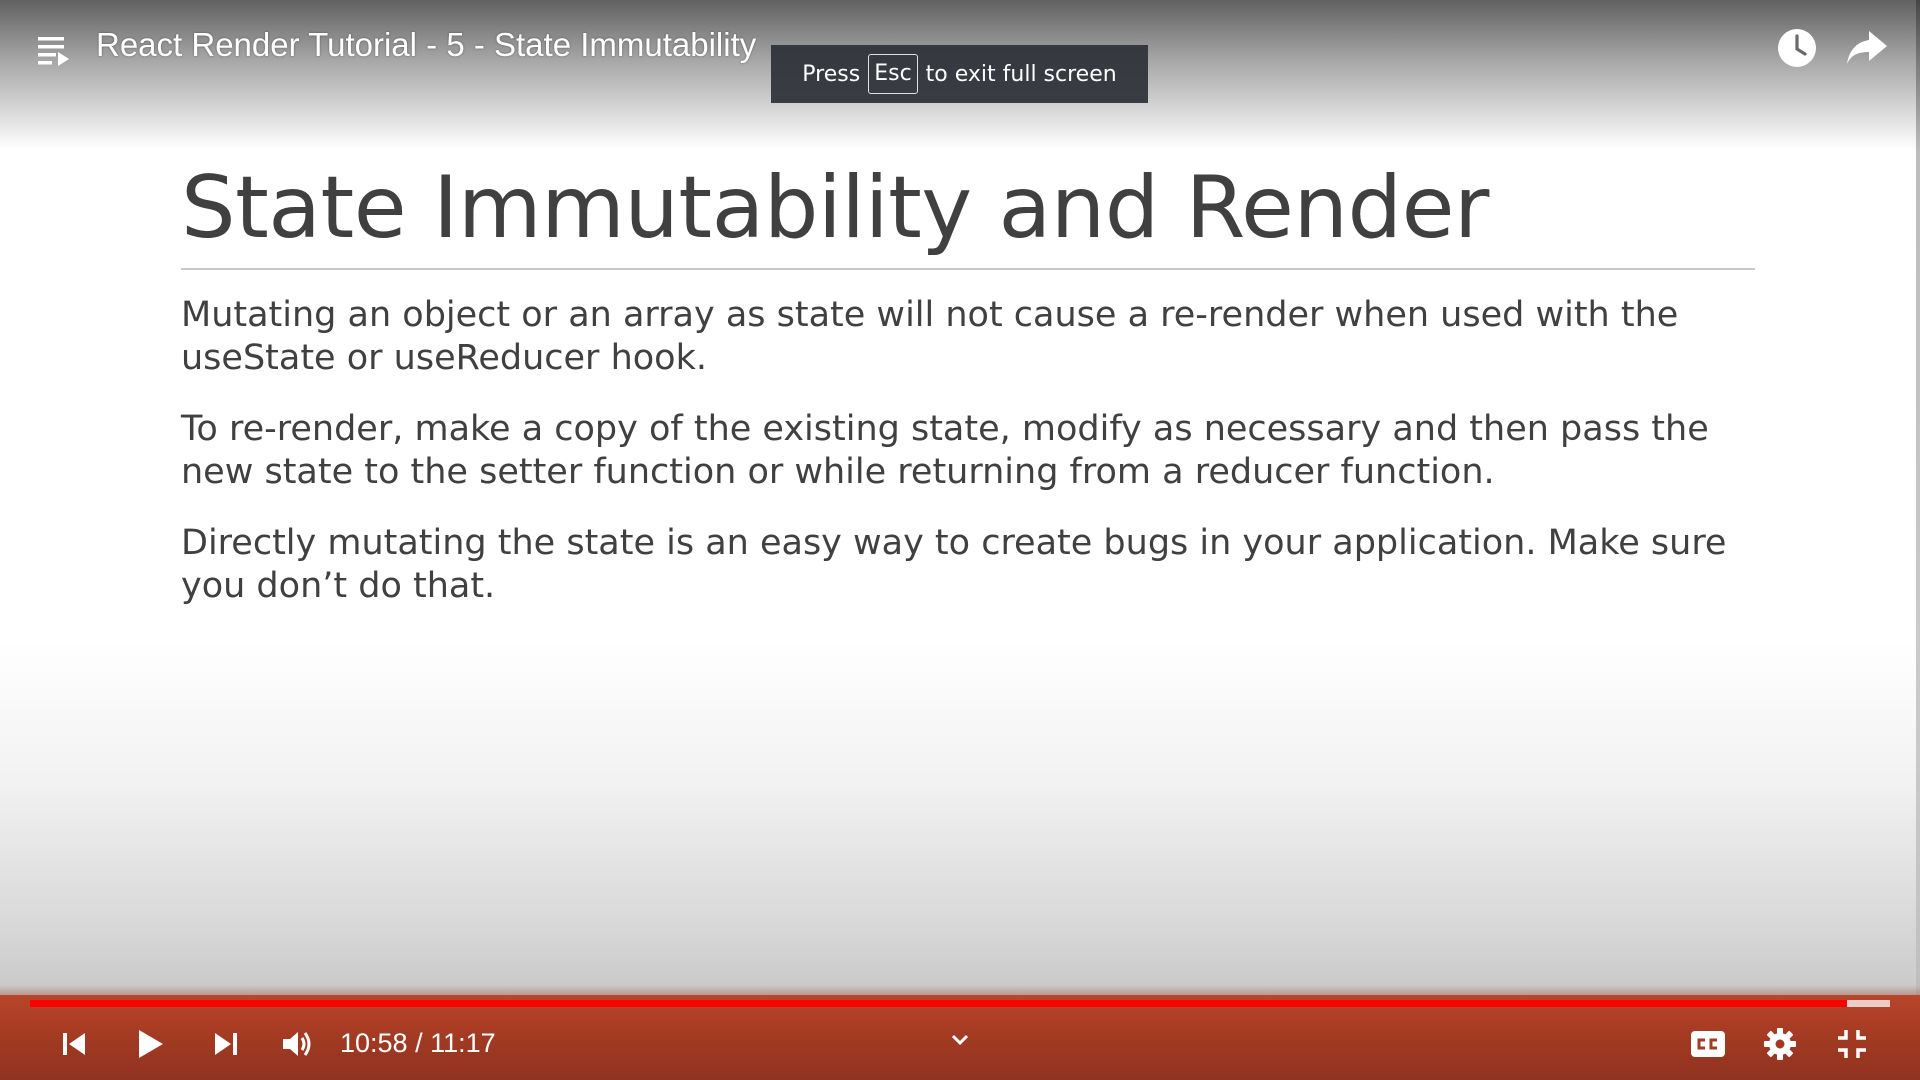 The image size is (1920, 1080). What do you see at coordinates (1867, 48) in the screenshot?
I see `share-icon` at bounding box center [1867, 48].